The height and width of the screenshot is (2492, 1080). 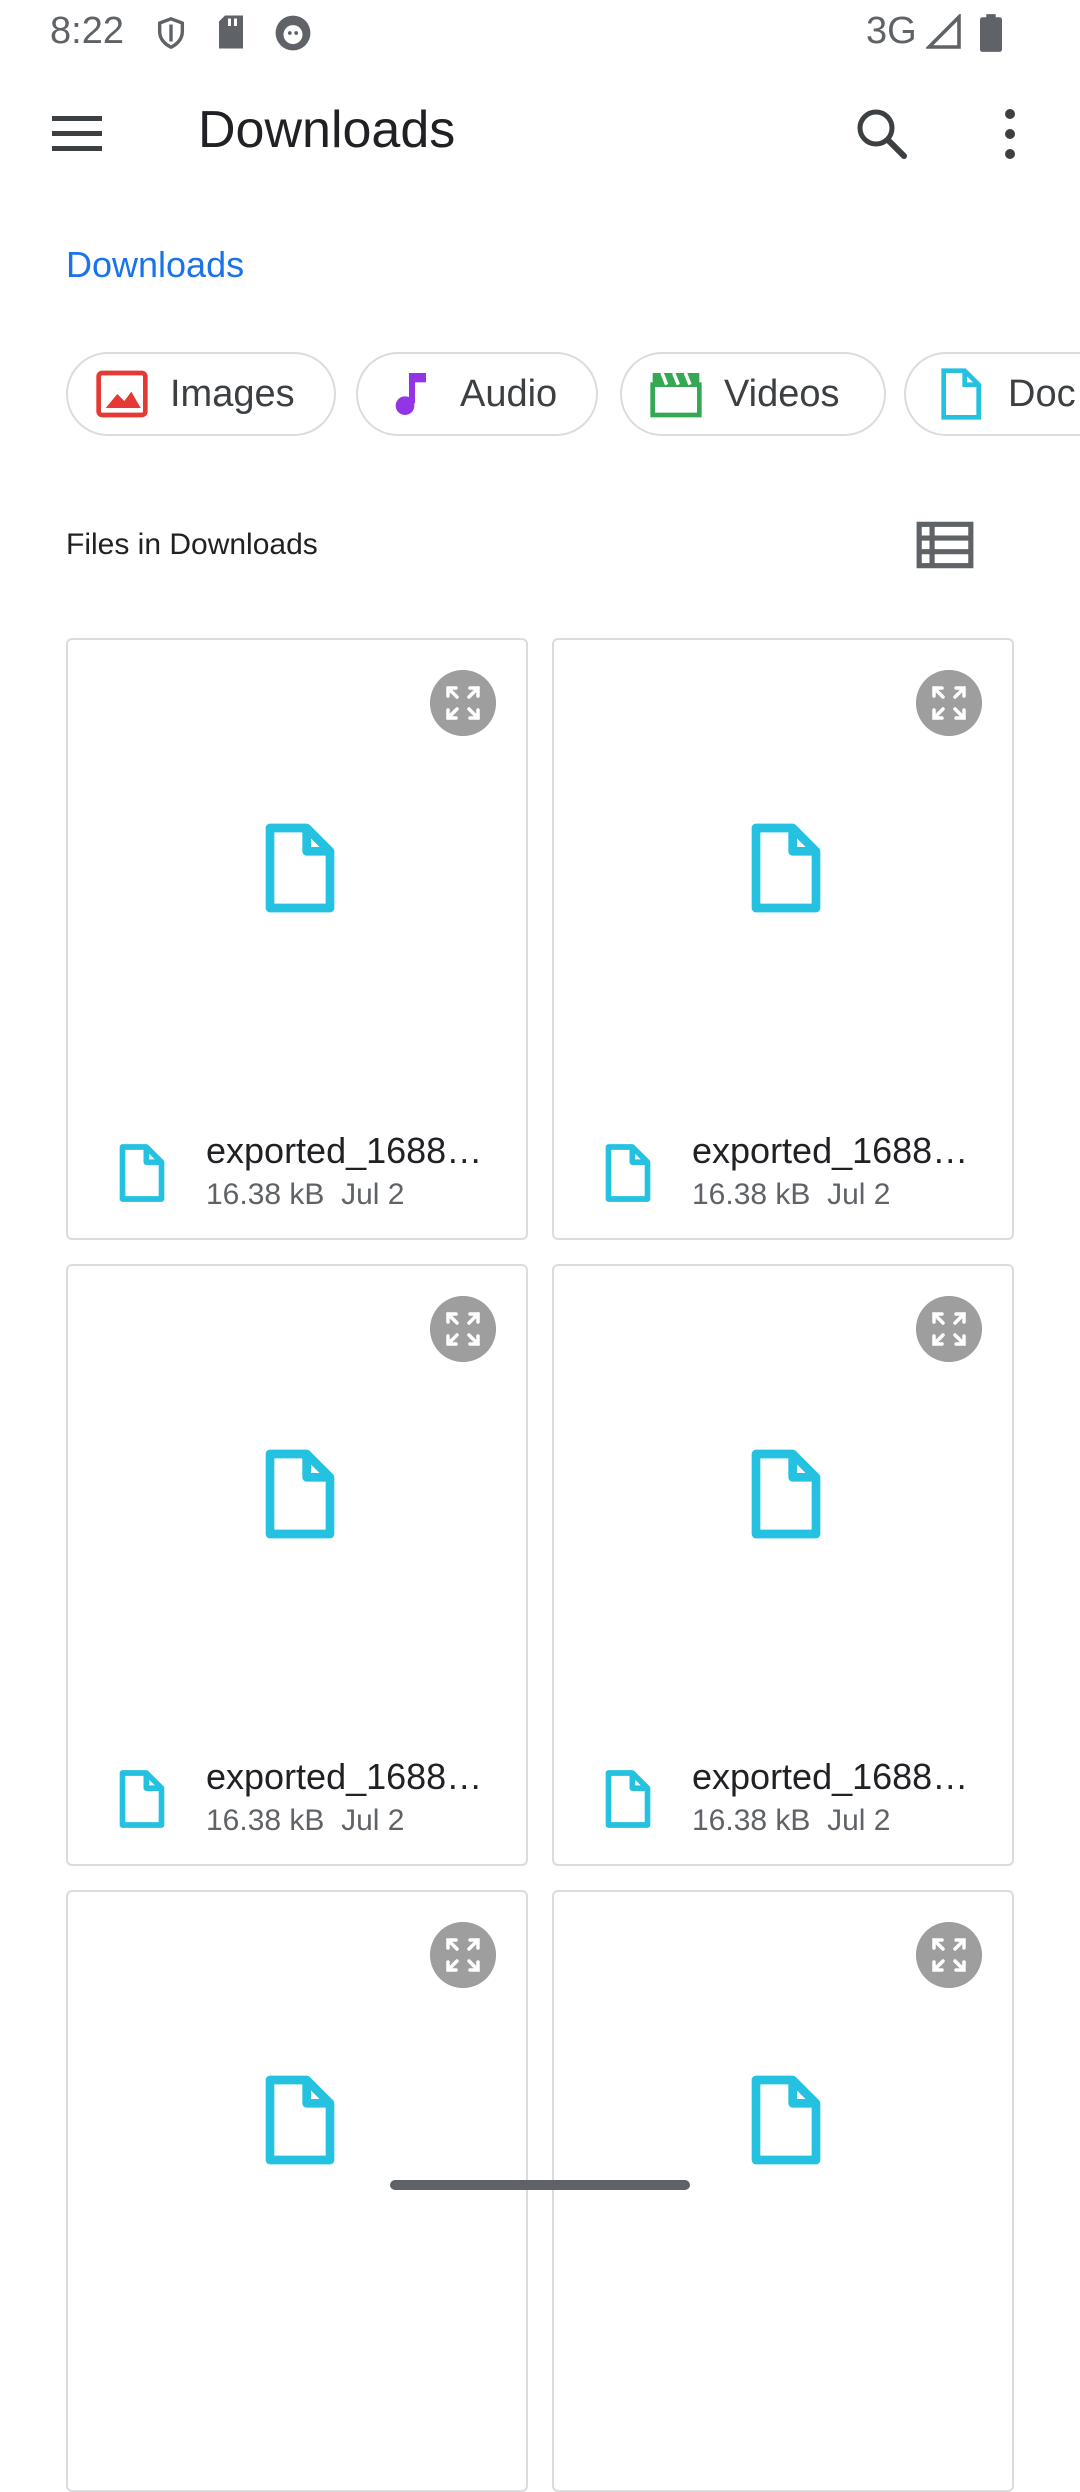 What do you see at coordinates (171, 33) in the screenshot?
I see `shield-icon` at bounding box center [171, 33].